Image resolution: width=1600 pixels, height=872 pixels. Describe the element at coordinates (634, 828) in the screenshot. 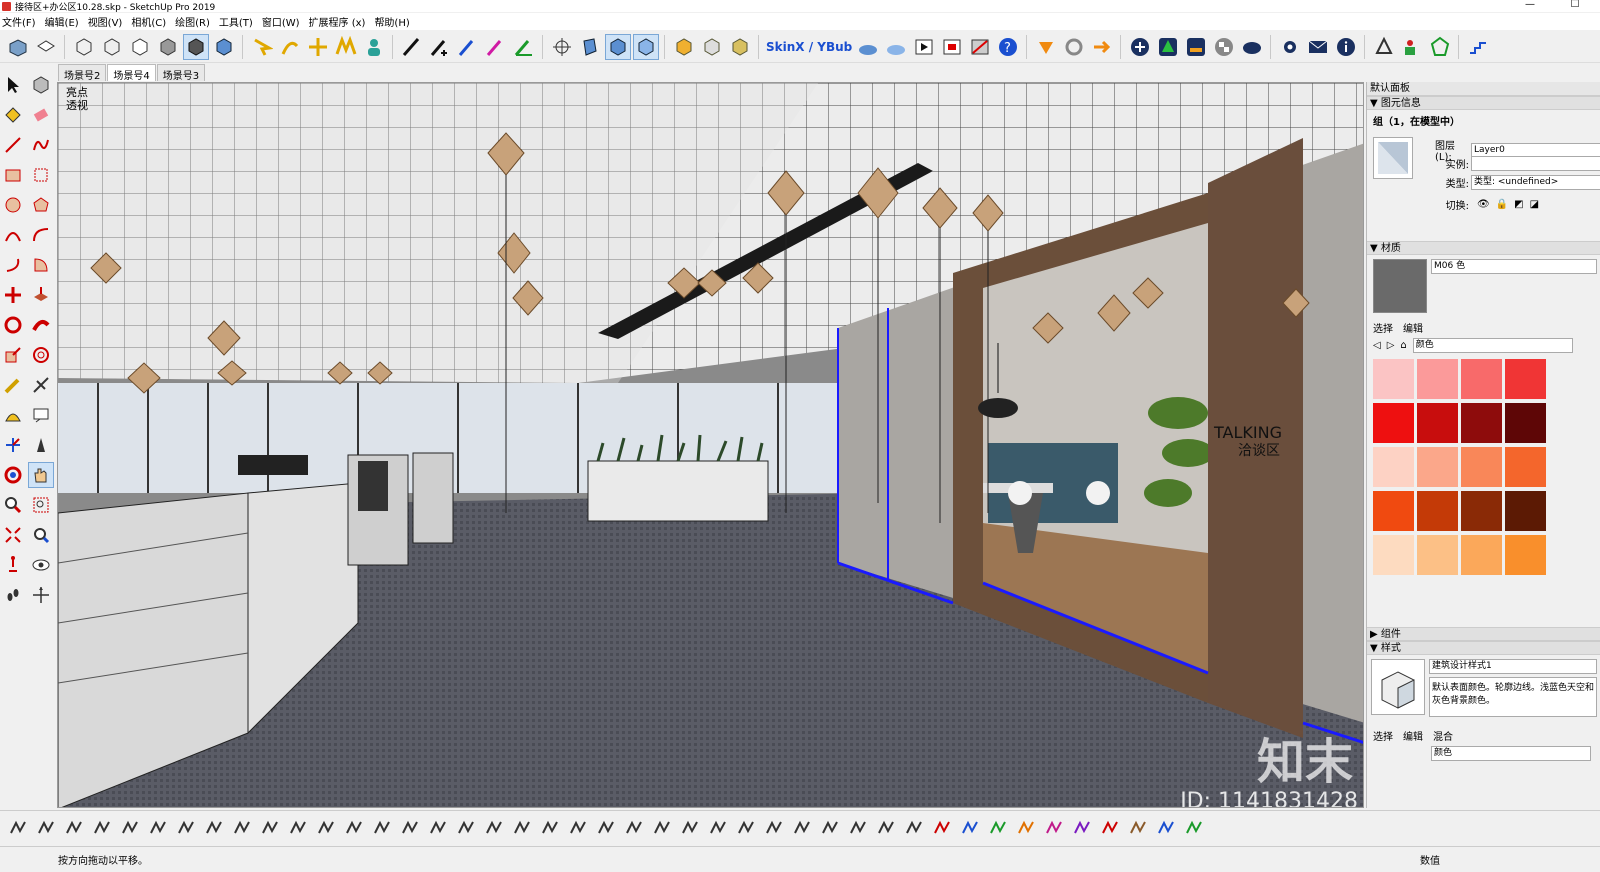

I see `temple-icon` at that location.